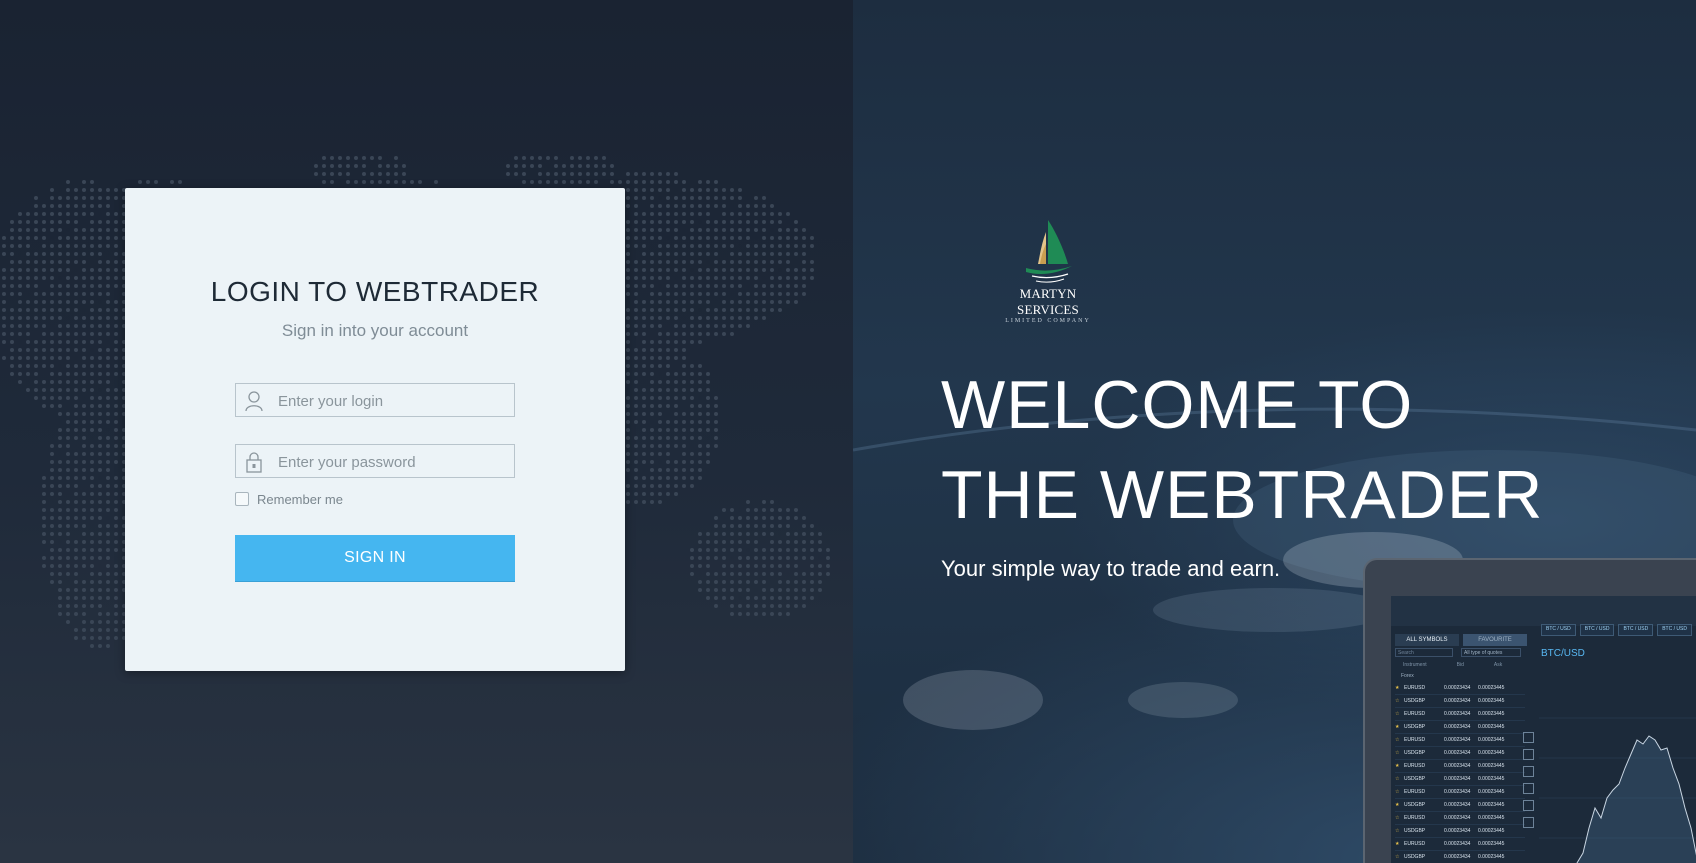 The width and height of the screenshot is (1696, 863). What do you see at coordinates (1407, 676) in the screenshot?
I see `laptop-group: Forex` at bounding box center [1407, 676].